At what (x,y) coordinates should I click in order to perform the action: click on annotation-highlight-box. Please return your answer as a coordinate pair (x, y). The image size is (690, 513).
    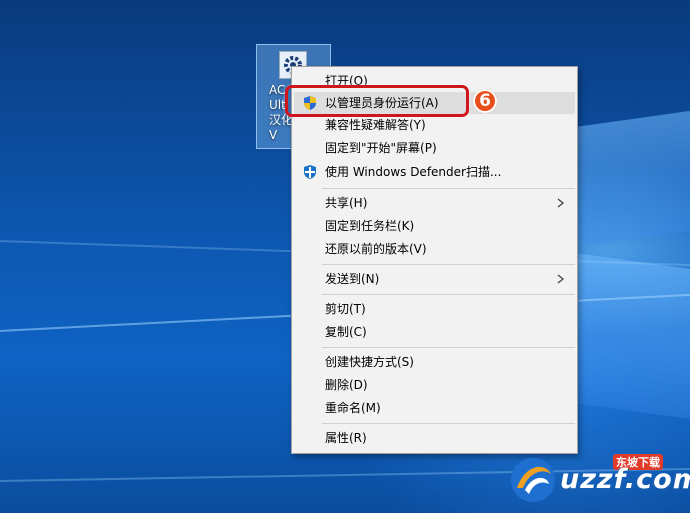
    Looking at the image, I should click on (377, 101).